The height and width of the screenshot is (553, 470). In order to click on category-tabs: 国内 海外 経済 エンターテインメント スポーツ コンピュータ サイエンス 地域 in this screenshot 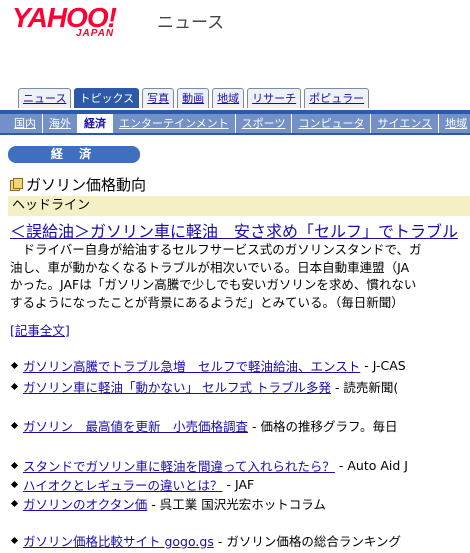, I will do `click(235, 123)`.